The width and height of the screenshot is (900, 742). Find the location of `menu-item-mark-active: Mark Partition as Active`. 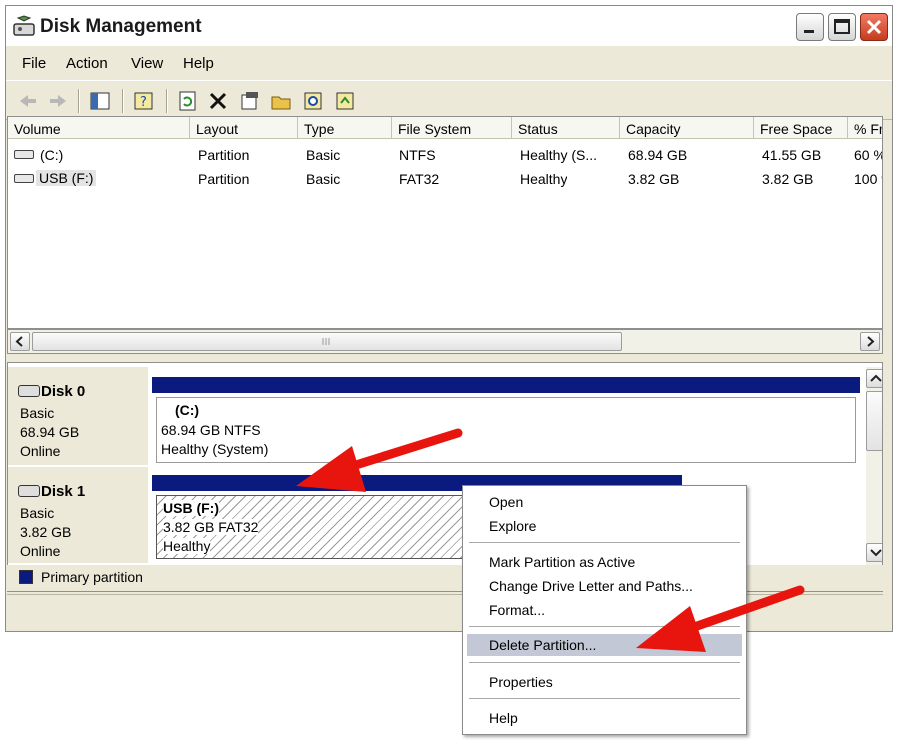

menu-item-mark-active: Mark Partition as Active is located at coordinates (604, 562).